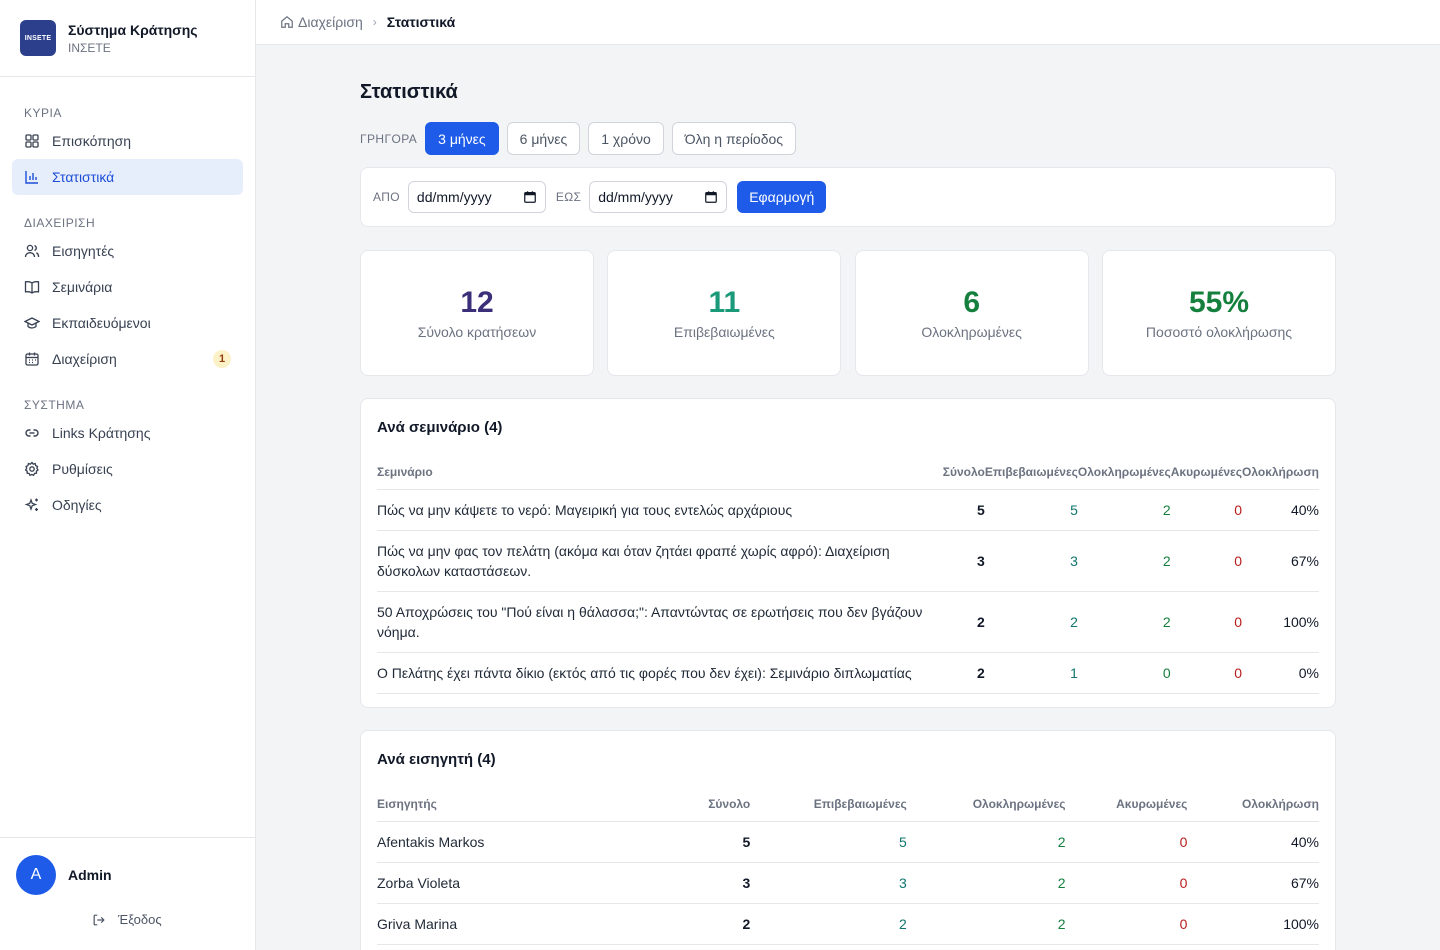 This screenshot has width=1440, height=950. Describe the element at coordinates (31, 469) in the screenshot. I see `gear-icon` at that location.